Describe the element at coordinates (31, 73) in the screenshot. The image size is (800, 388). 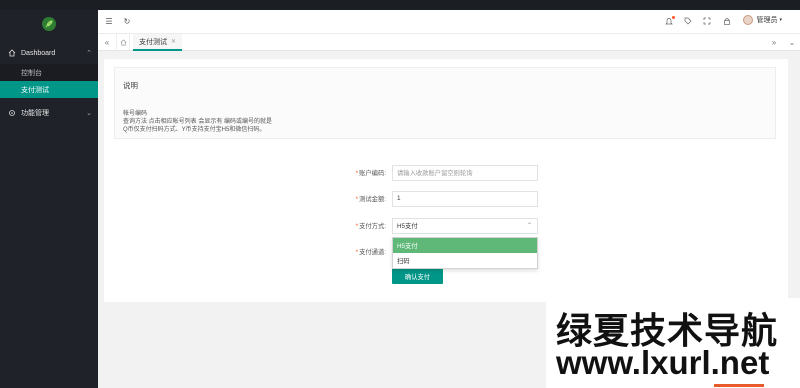
I see `sidebar-item-label: 控制台` at that location.